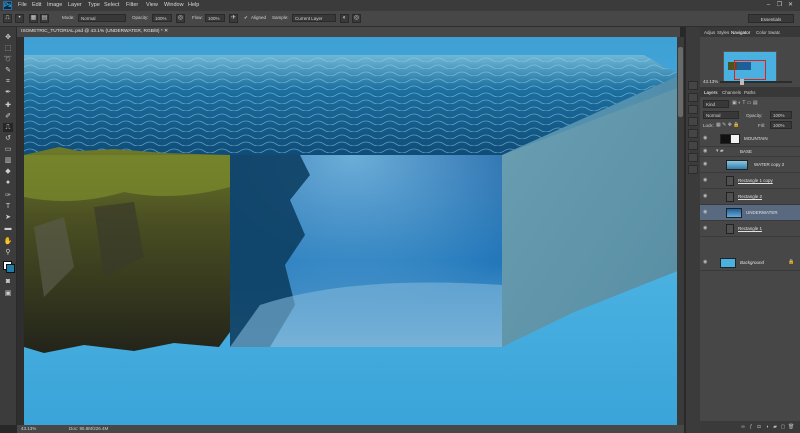 The height and width of the screenshot is (433, 800). Describe the element at coordinates (693, 145) in the screenshot. I see `brush-panel-icon` at that location.